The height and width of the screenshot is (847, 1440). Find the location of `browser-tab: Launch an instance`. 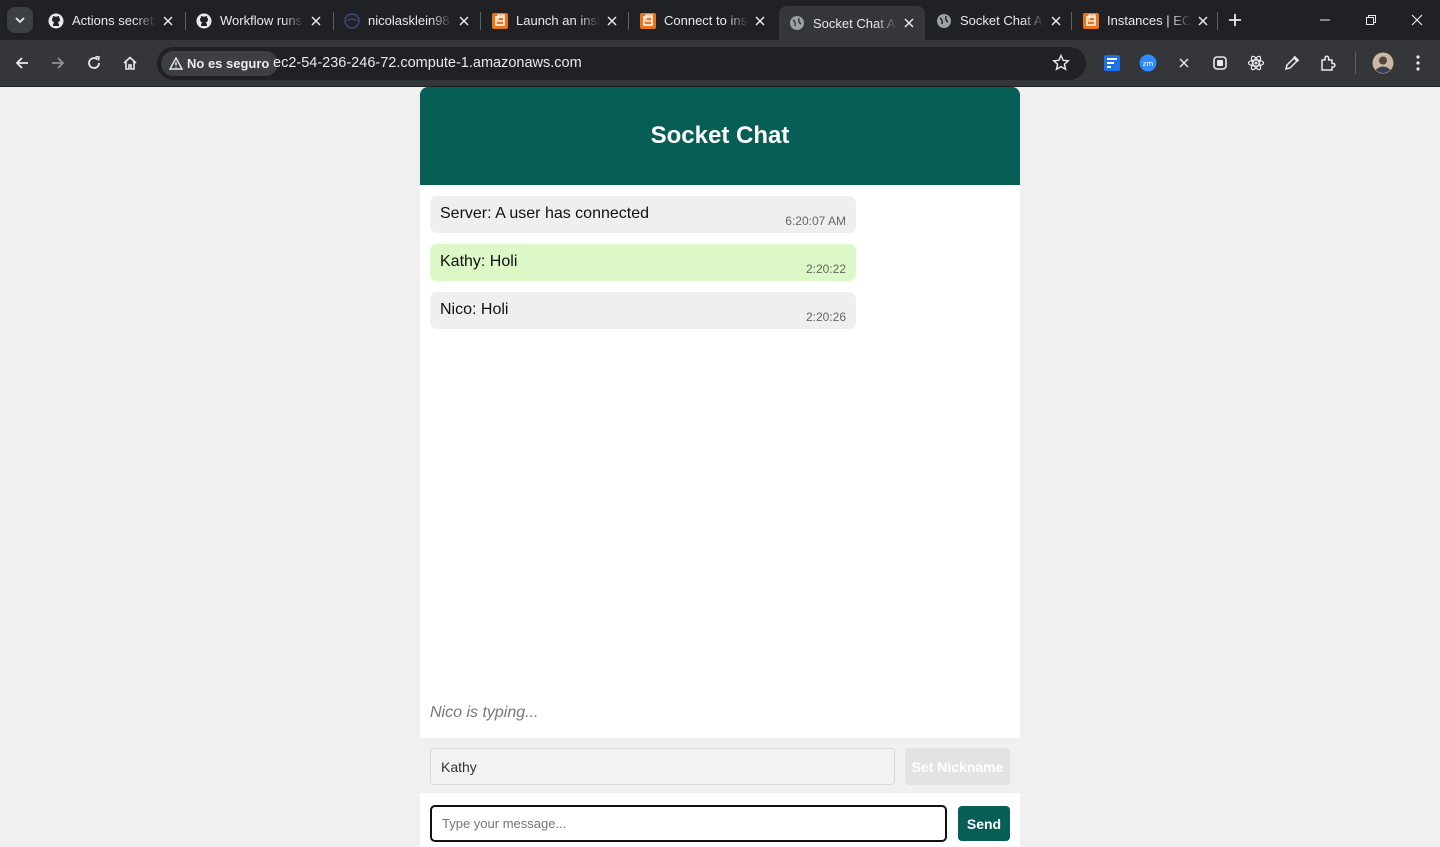

browser-tab: Launch an instance is located at coordinates (555, 20).